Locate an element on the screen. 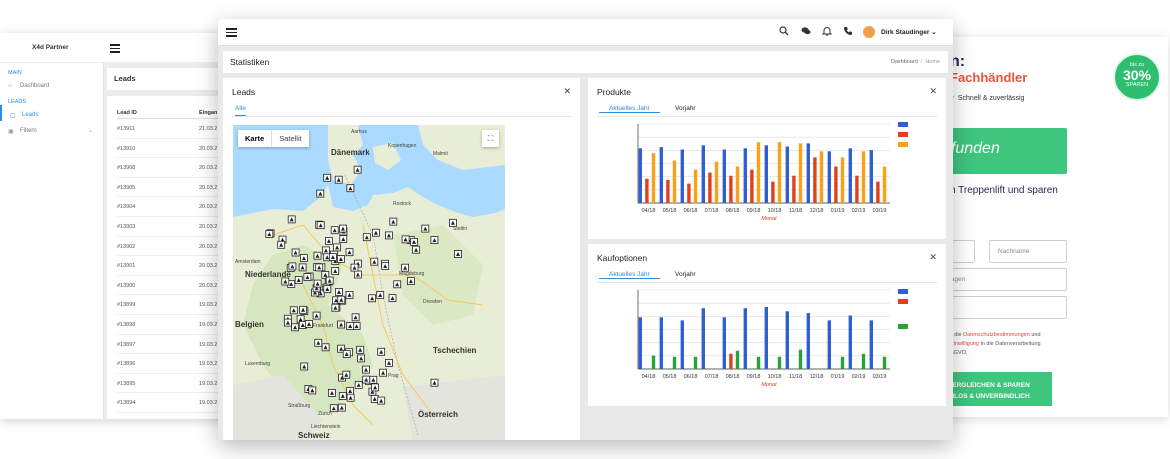 The image size is (1170, 459). menu-icon is located at coordinates (115, 49).